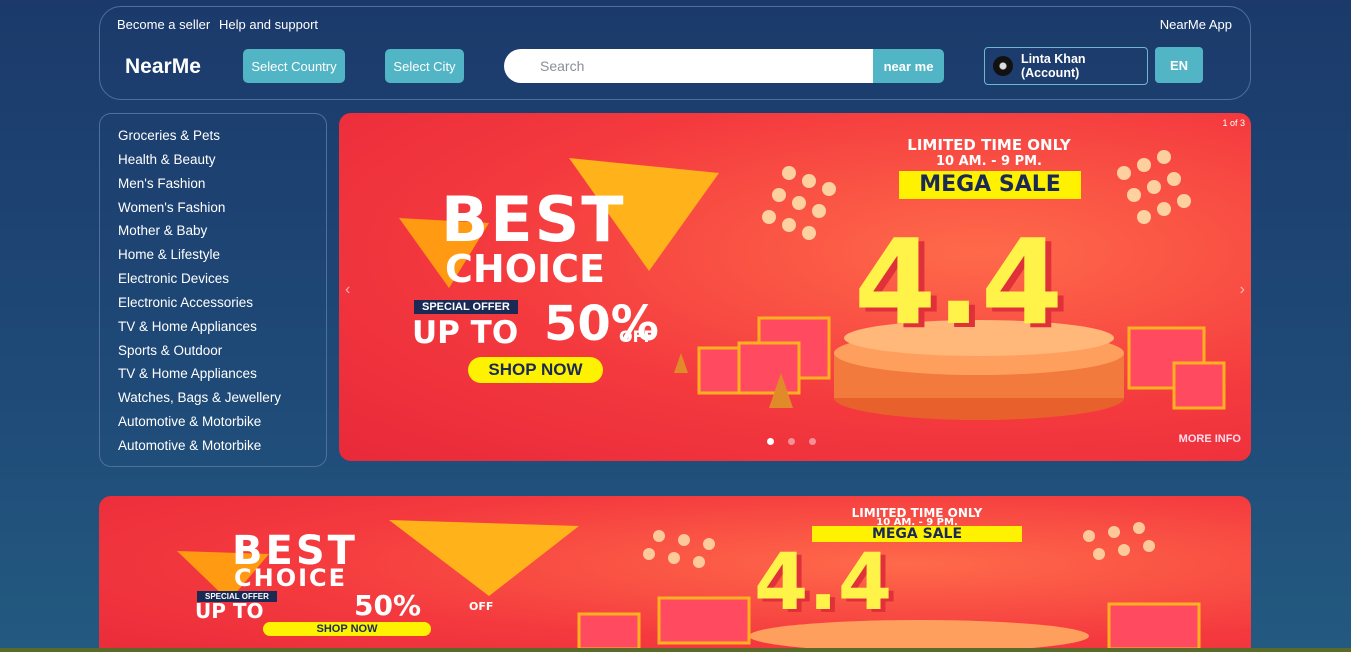 Image resolution: width=1351 pixels, height=652 pixels. What do you see at coordinates (347, 290) in the screenshot?
I see `carousel-prev-icon: ‹` at bounding box center [347, 290].